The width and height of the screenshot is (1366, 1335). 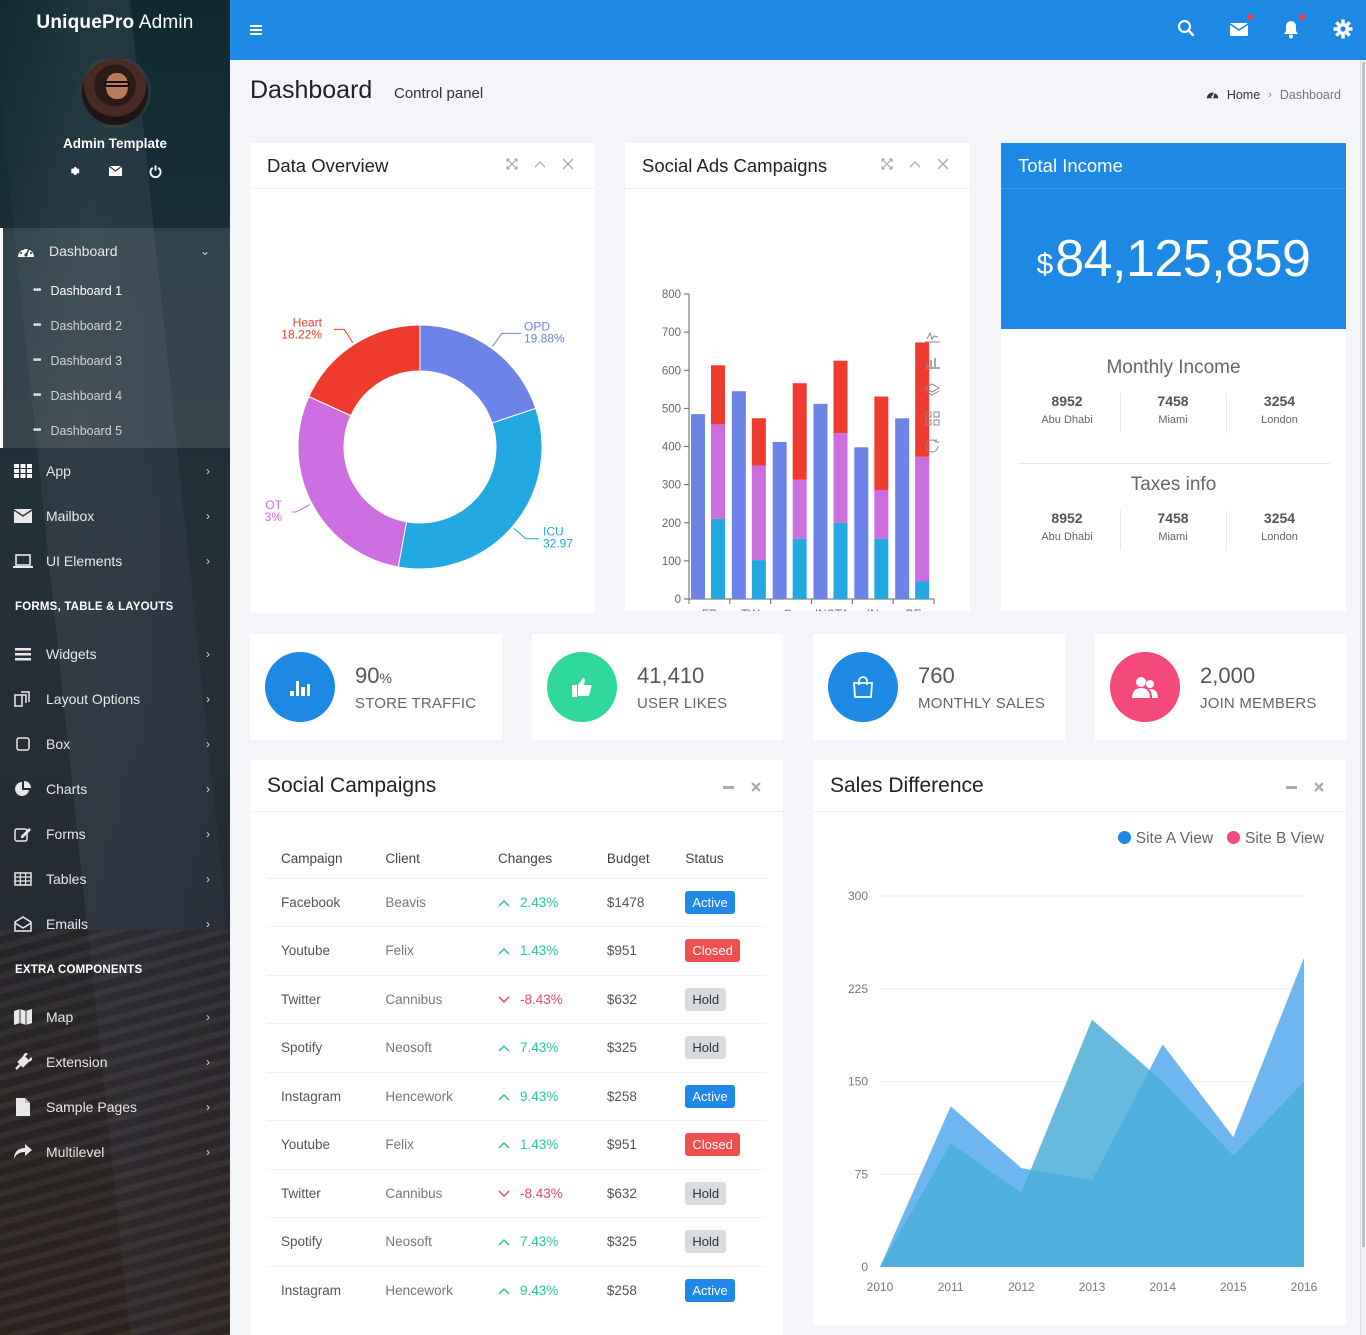 I want to click on column-header: Budget, so click(x=632, y=859).